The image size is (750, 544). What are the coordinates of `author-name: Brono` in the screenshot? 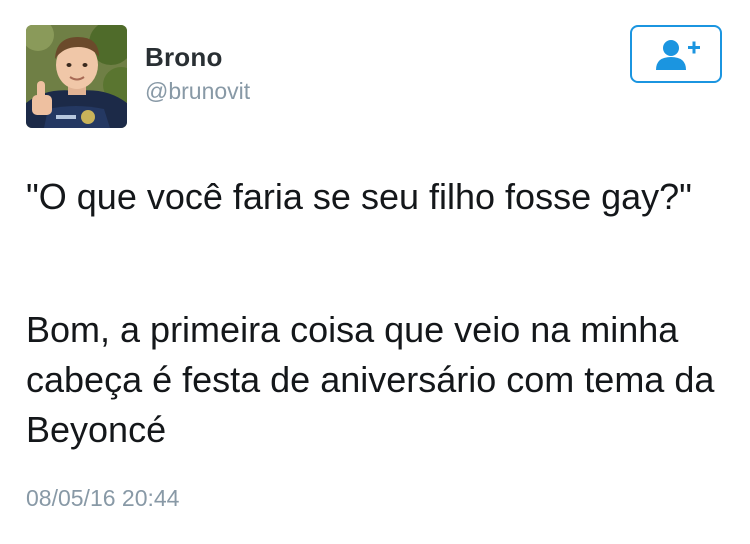 It's located at (184, 57).